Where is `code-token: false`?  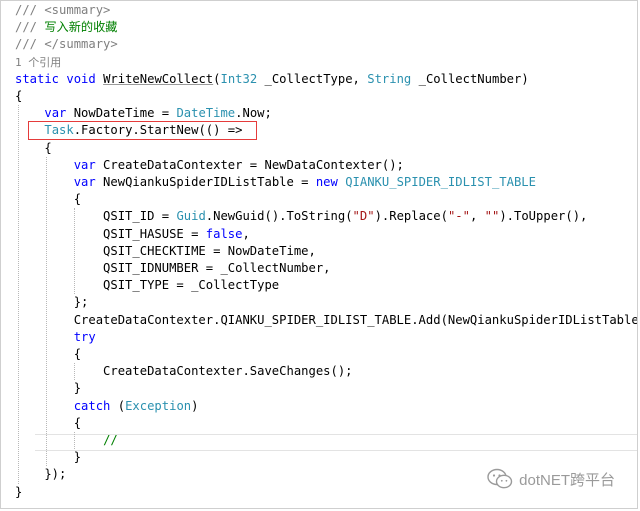 code-token: false is located at coordinates (224, 233).